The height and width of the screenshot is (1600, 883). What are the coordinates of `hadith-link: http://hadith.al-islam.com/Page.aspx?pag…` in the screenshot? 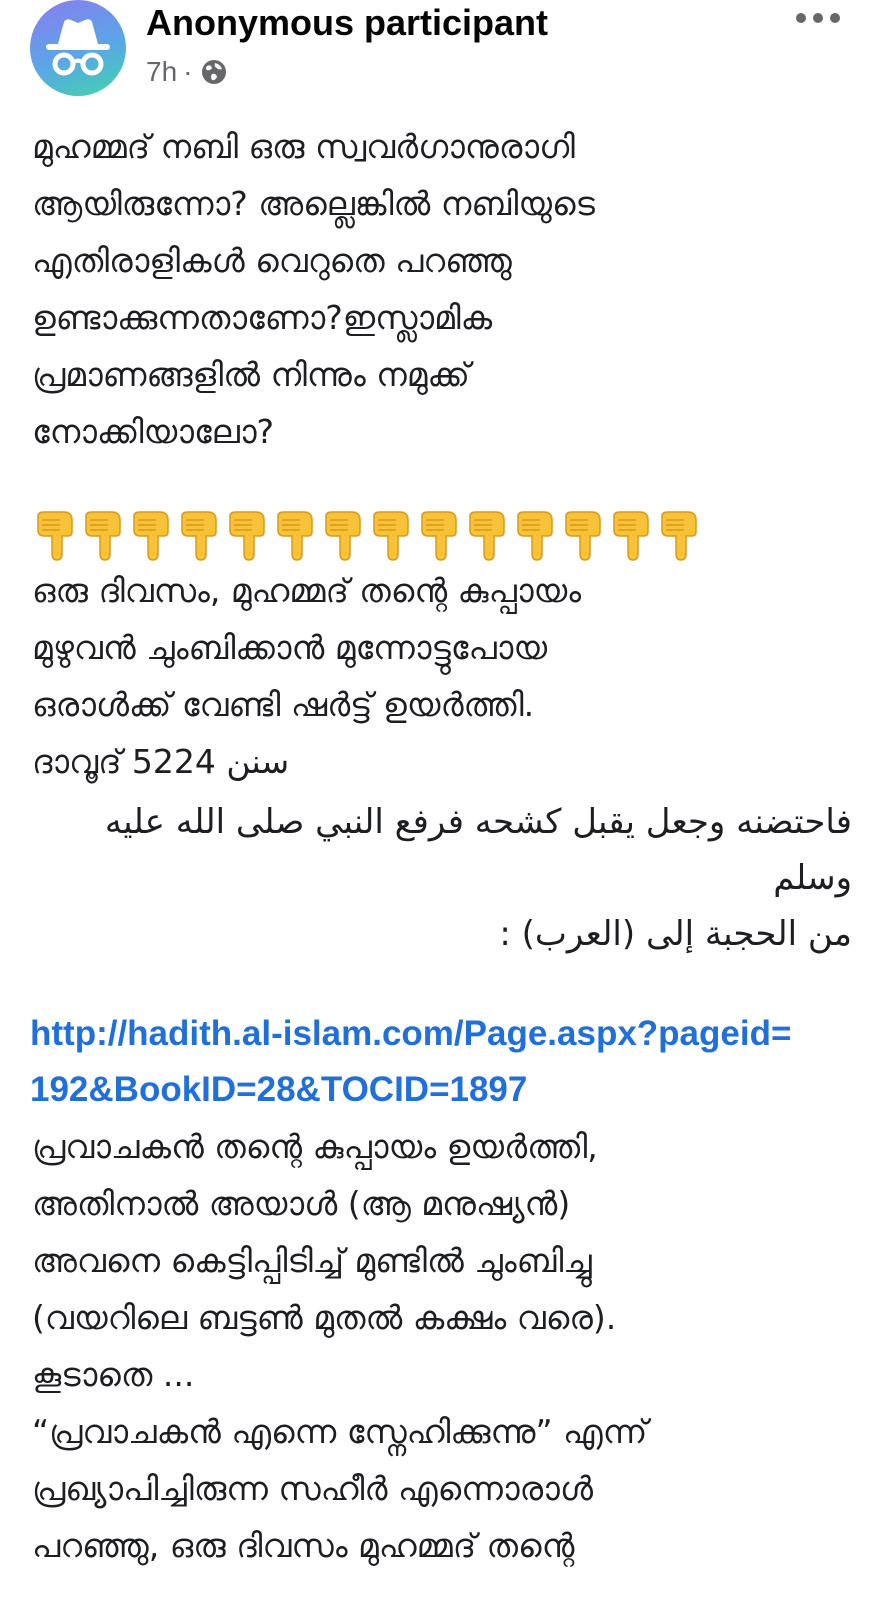 It's located at (441, 1062).